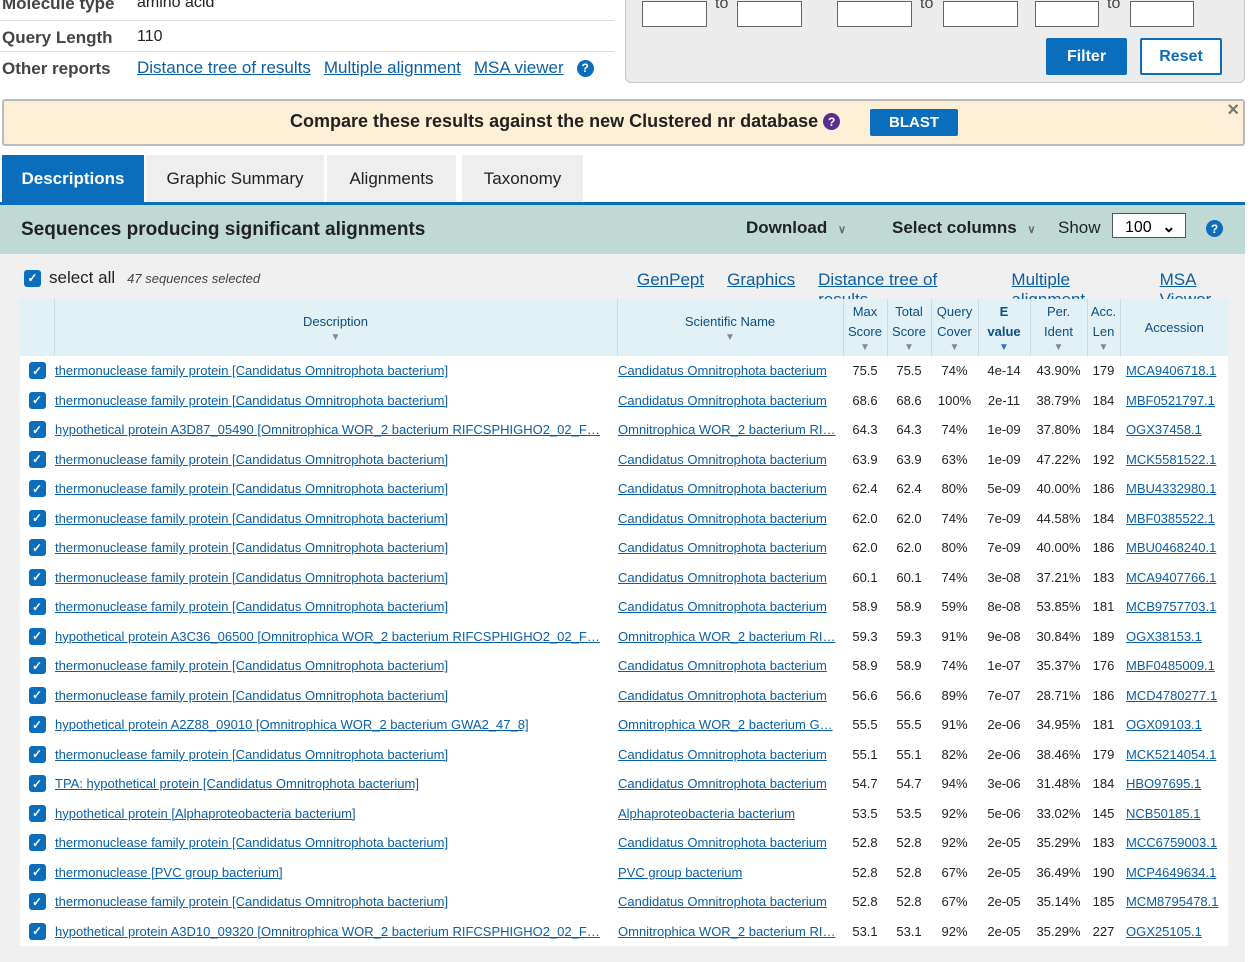 The image size is (1250, 962). What do you see at coordinates (706, 813) in the screenshot?
I see `scientific-name-link: Alphaproteobacteria bacterium` at bounding box center [706, 813].